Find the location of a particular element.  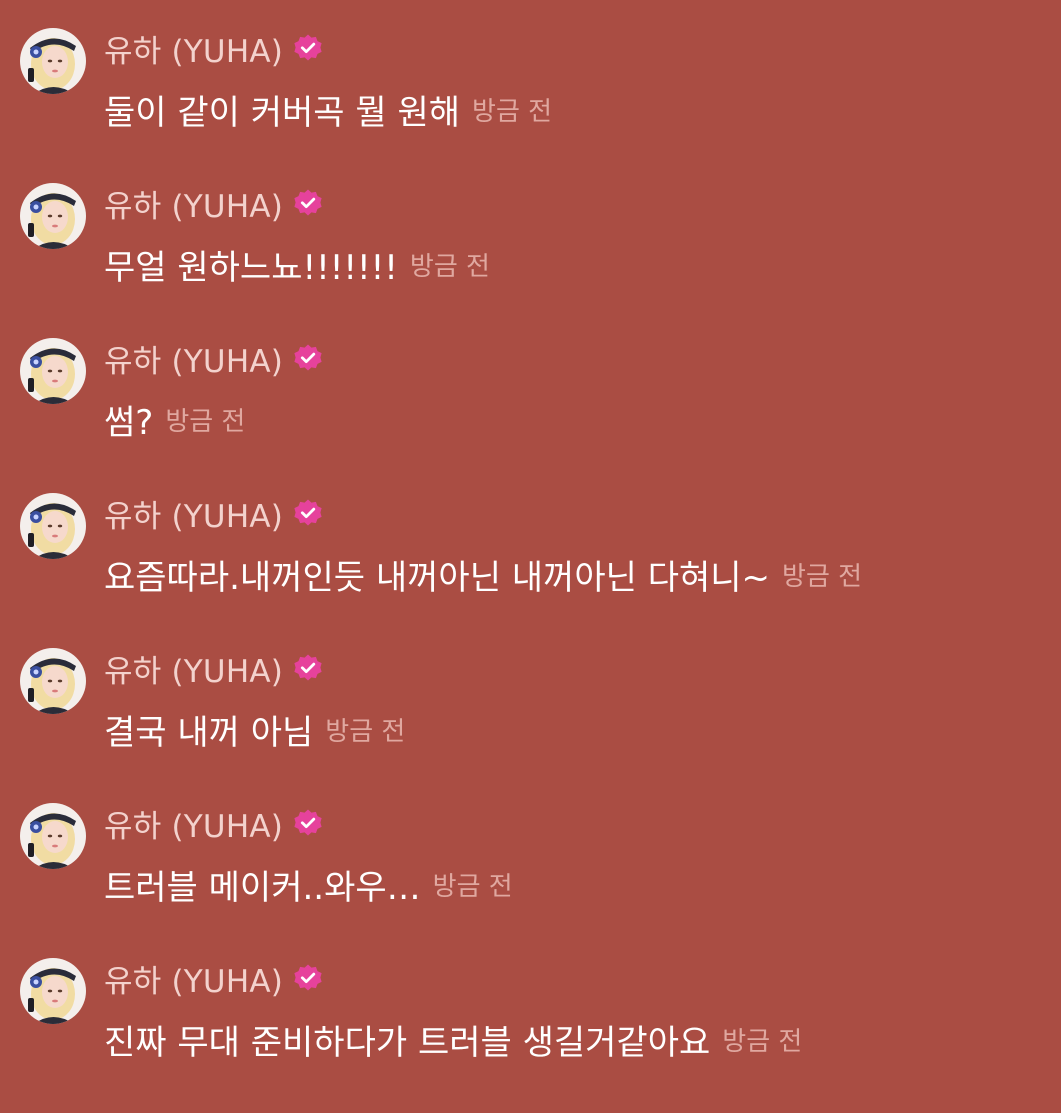

chat-message: 유하 (YUHA) 무얼 원하느뇨!!!!!!! 방금 전 is located at coordinates (530, 260).